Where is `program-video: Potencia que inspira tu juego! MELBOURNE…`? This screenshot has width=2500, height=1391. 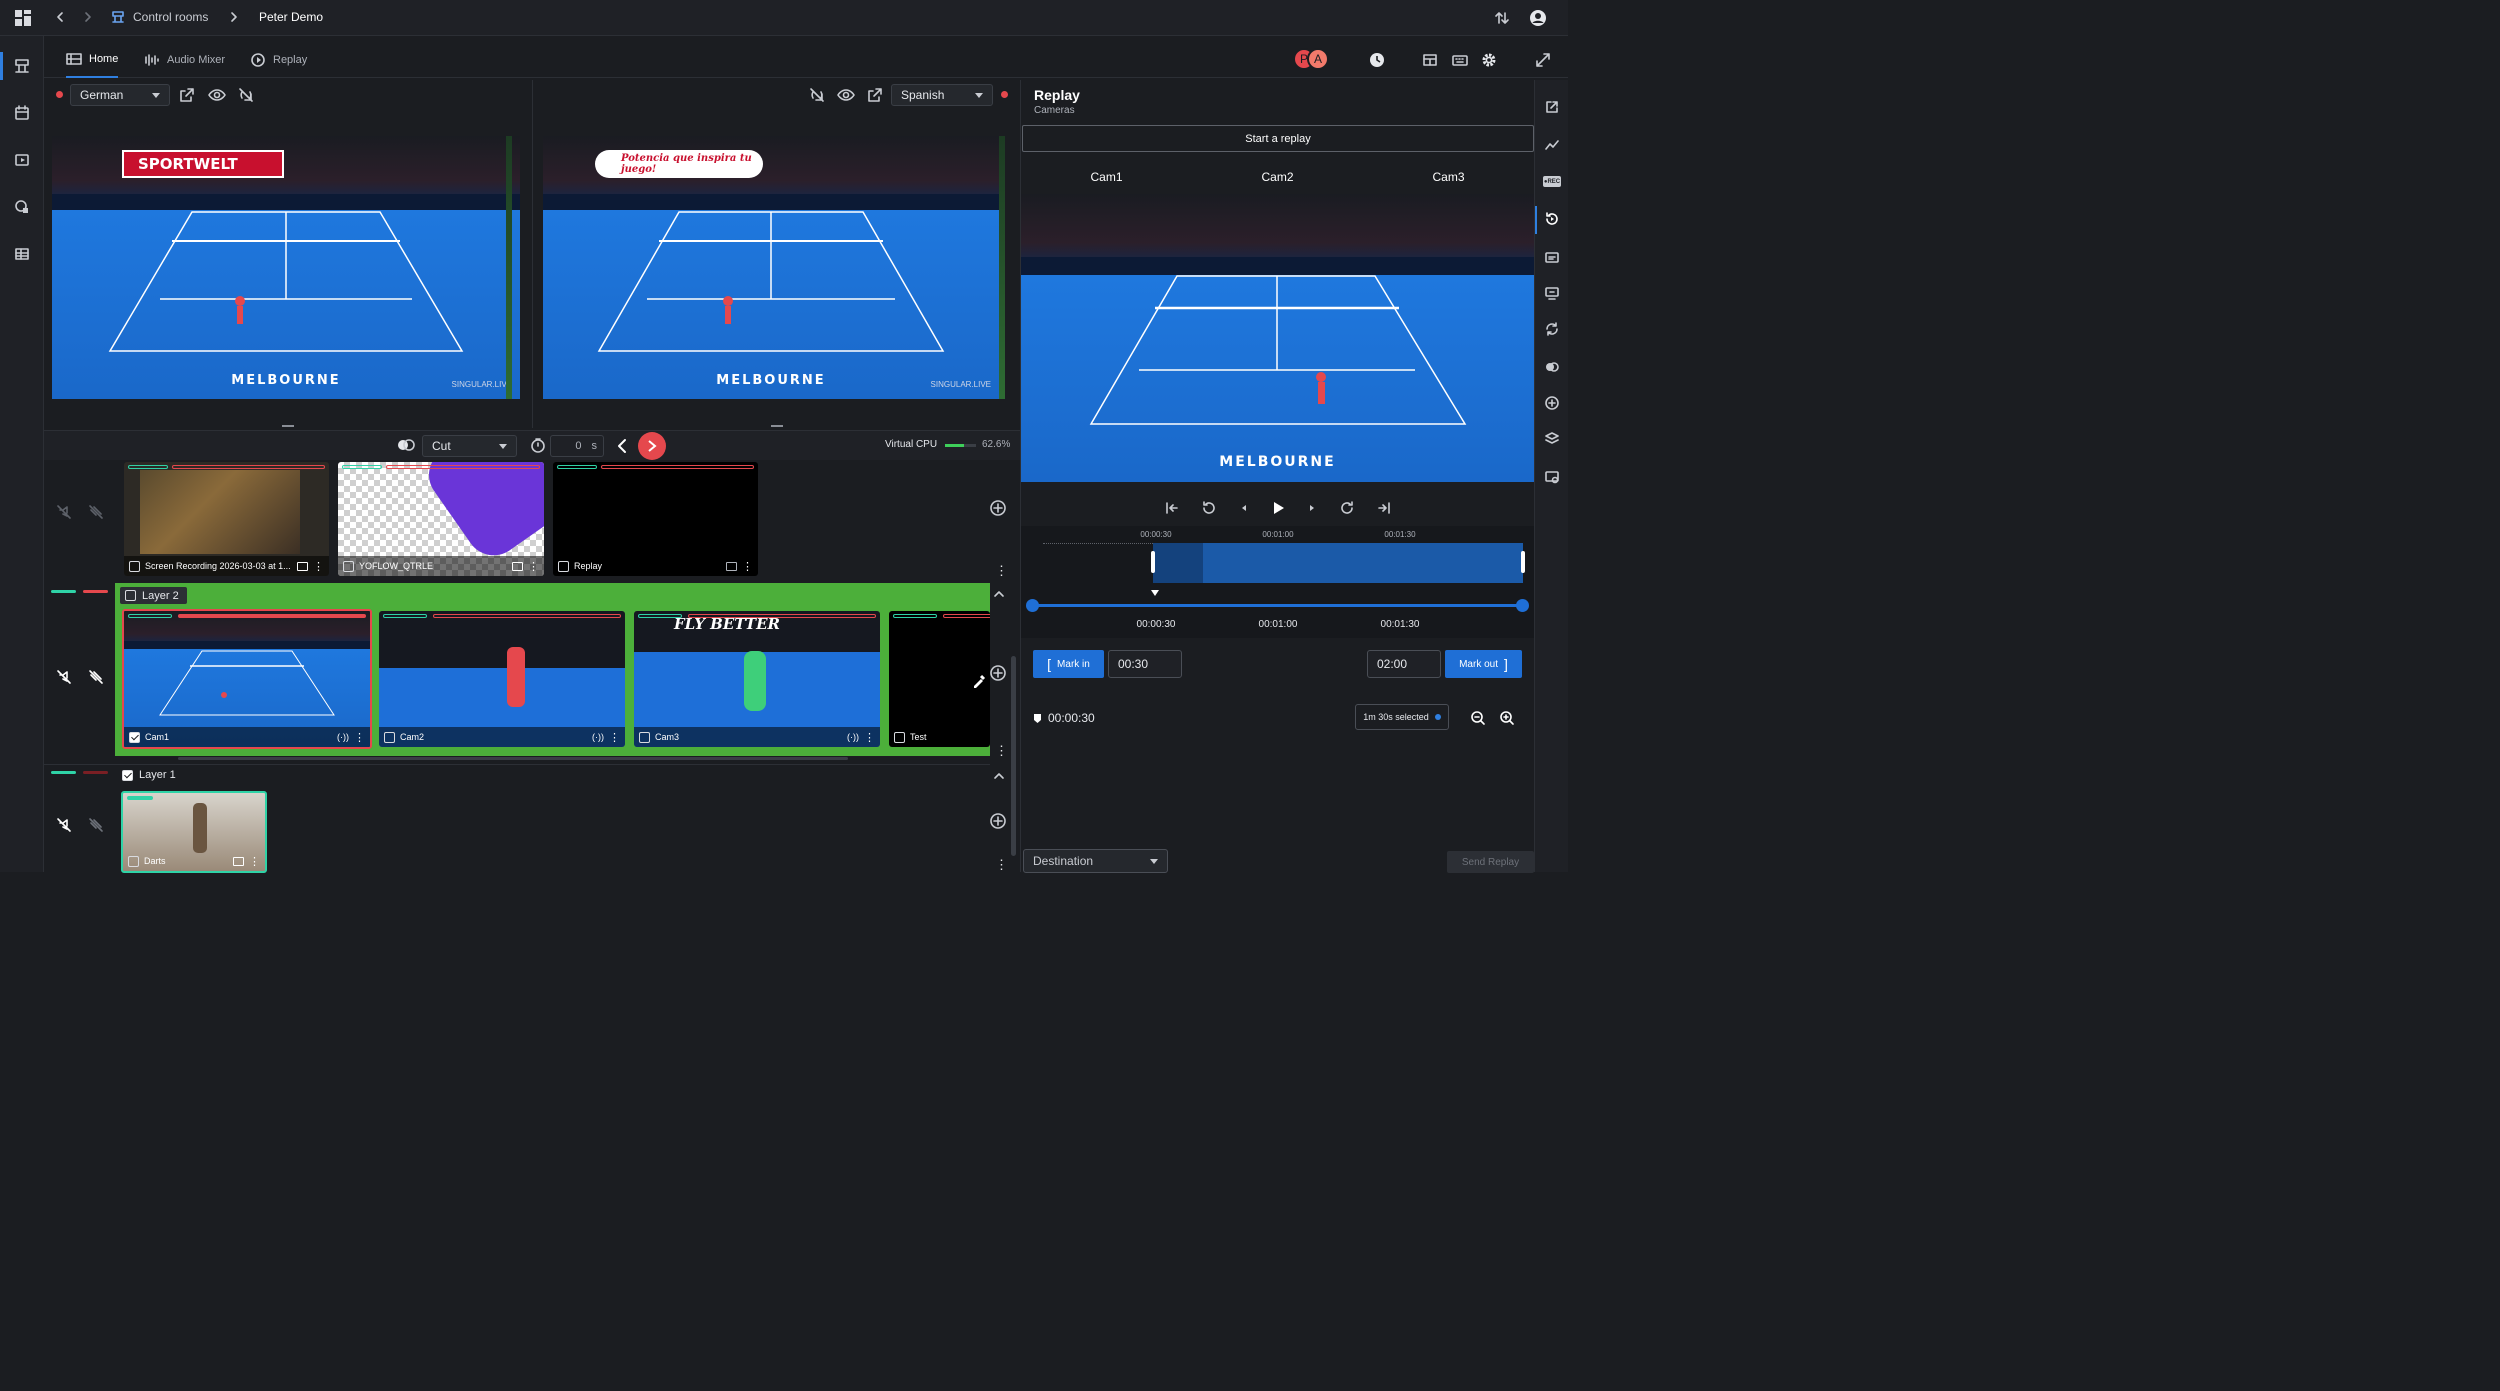
program-video: Potencia que inspira tu juego! MELBOURNE… is located at coordinates (771, 267).